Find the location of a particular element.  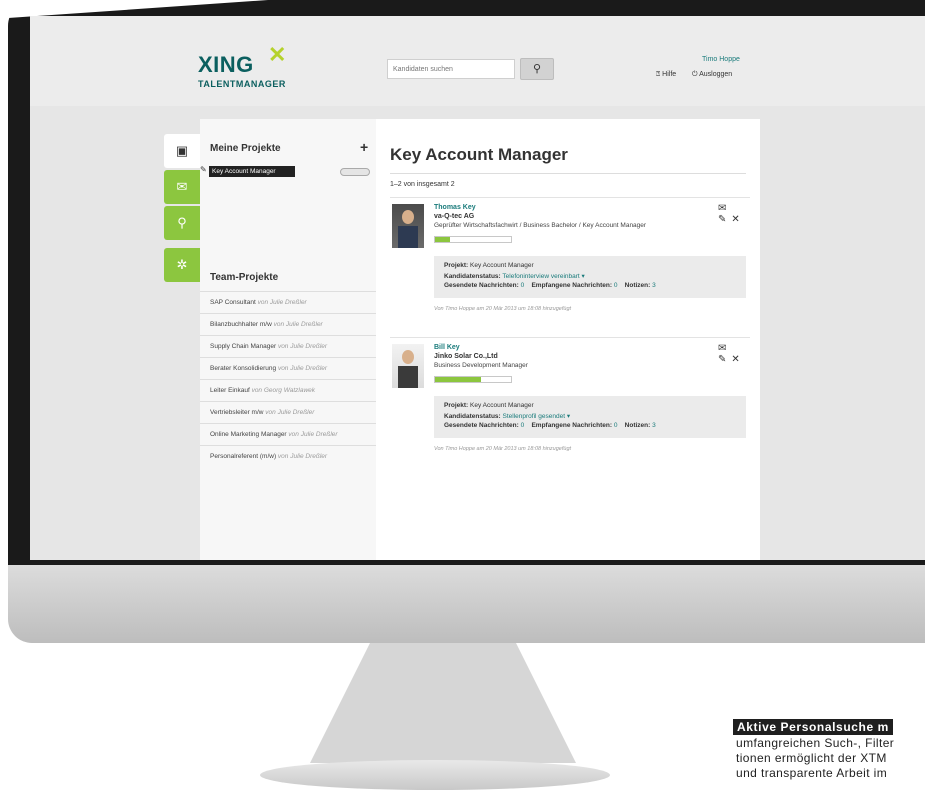

side-tabs: ▣ ✉ ⚲ ✲ is located at coordinates (182, 209).